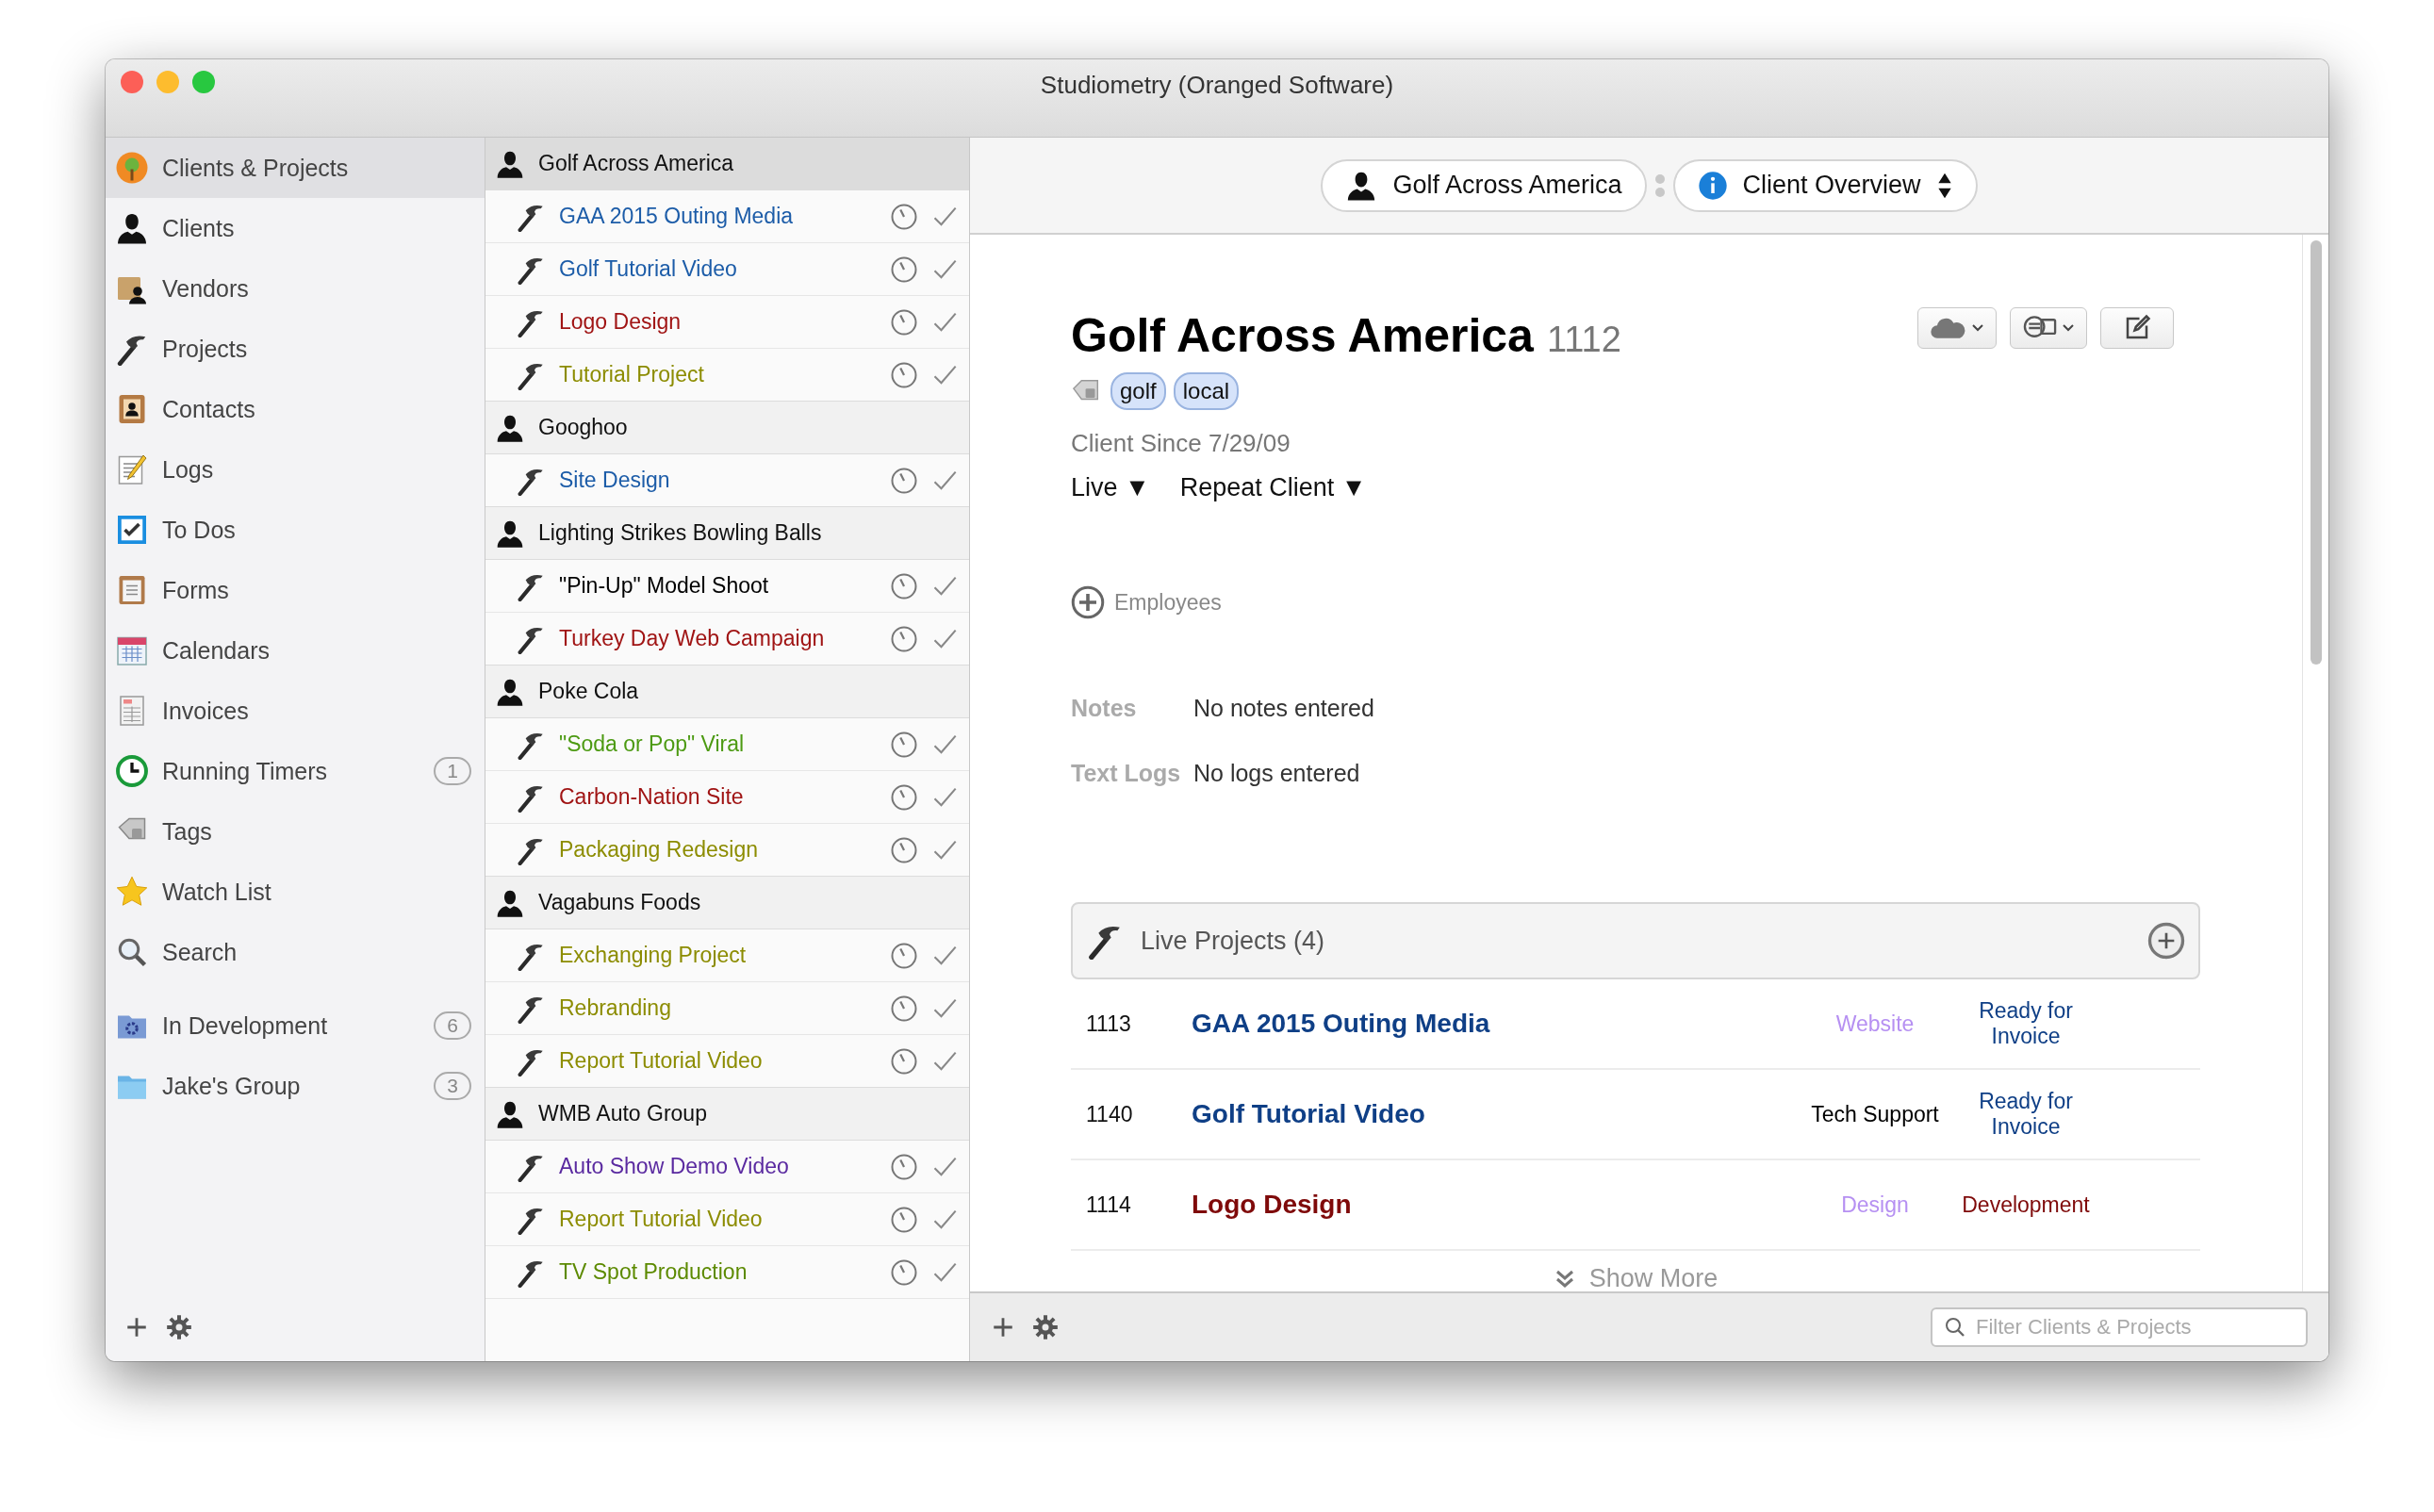  I want to click on project-row: "Pin-Up" Model Shoot, so click(727, 586).